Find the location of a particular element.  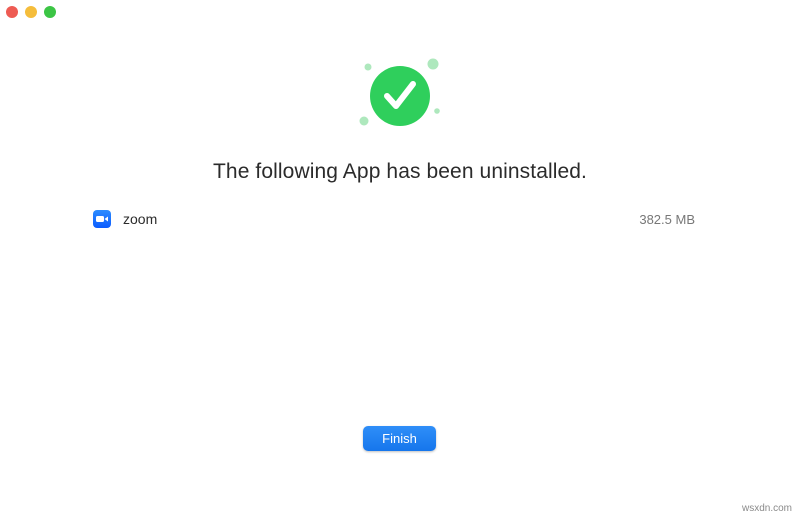

finish-button: Finish is located at coordinates (399, 438).